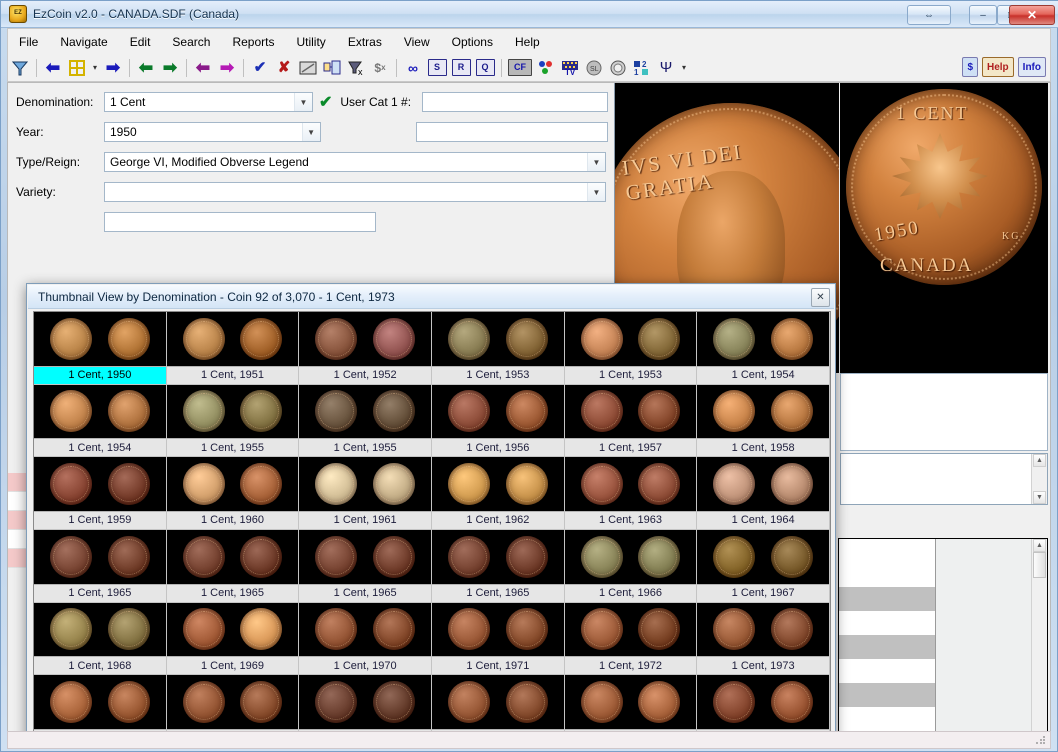  What do you see at coordinates (618, 68) in the screenshot?
I see `roll-icon` at bounding box center [618, 68].